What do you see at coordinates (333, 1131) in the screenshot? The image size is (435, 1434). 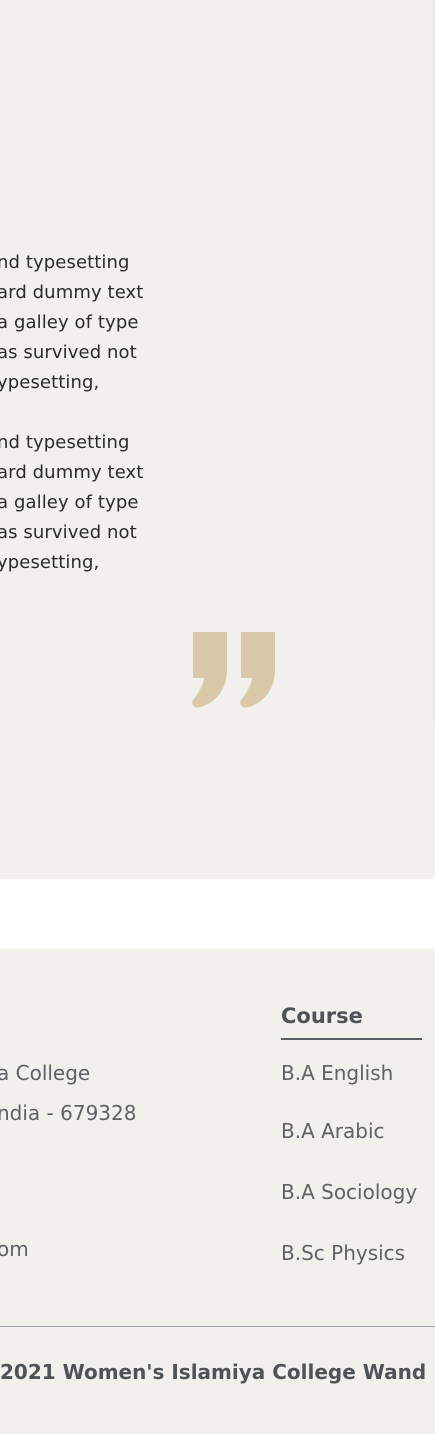 I see `course-link-ba-arabic: B.A Arabic` at bounding box center [333, 1131].